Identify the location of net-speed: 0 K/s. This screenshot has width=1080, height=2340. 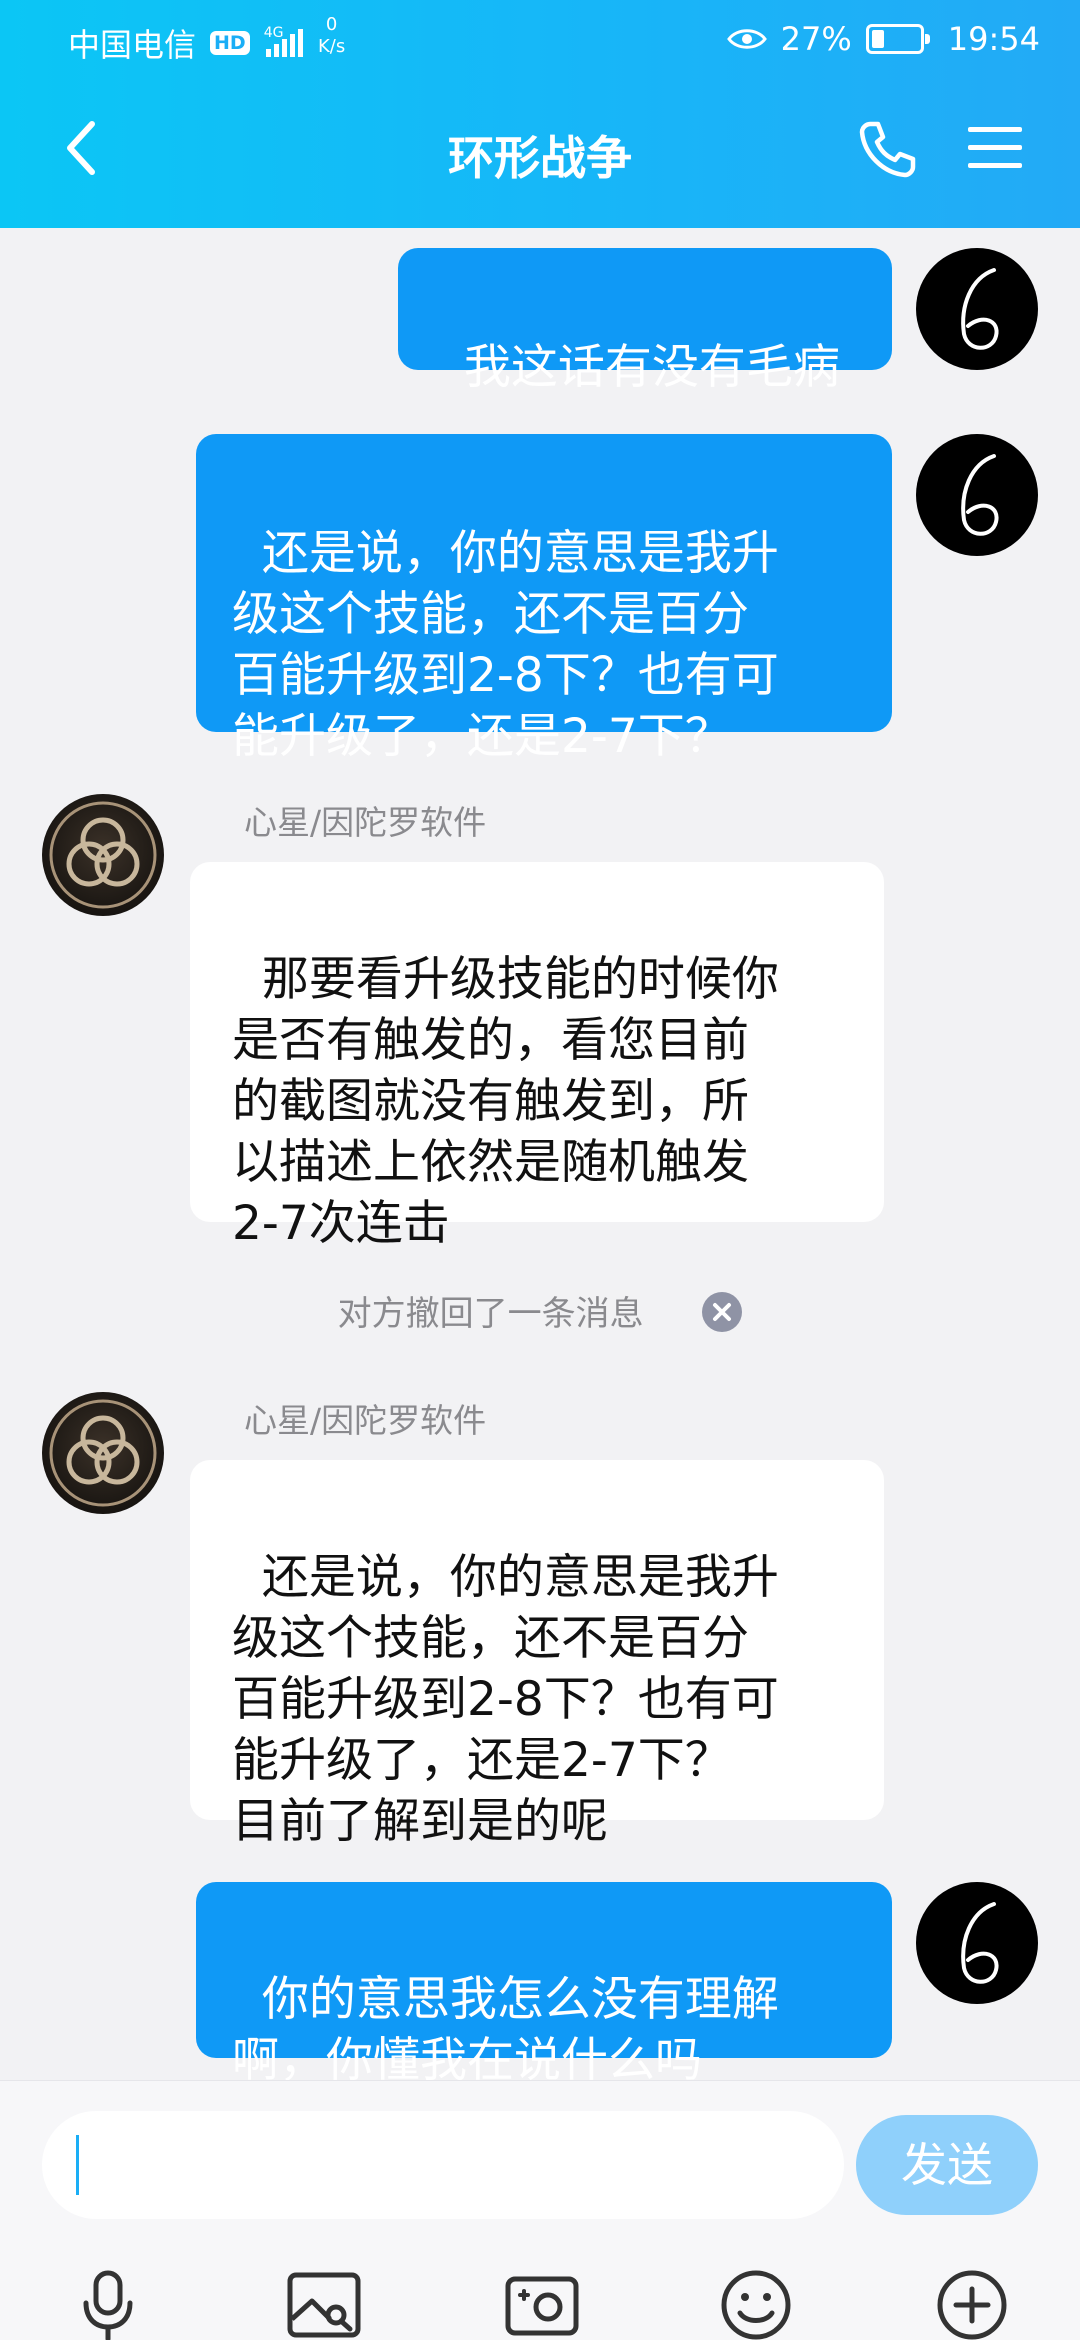
(332, 35).